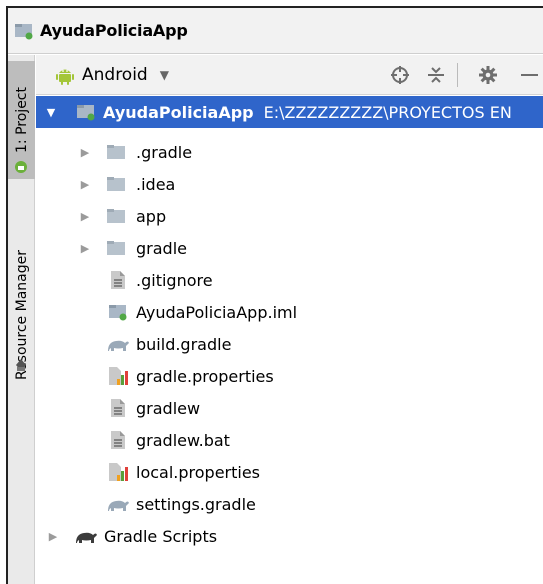  I want to click on side-tab-project-label: 1: Project, so click(21, 120).